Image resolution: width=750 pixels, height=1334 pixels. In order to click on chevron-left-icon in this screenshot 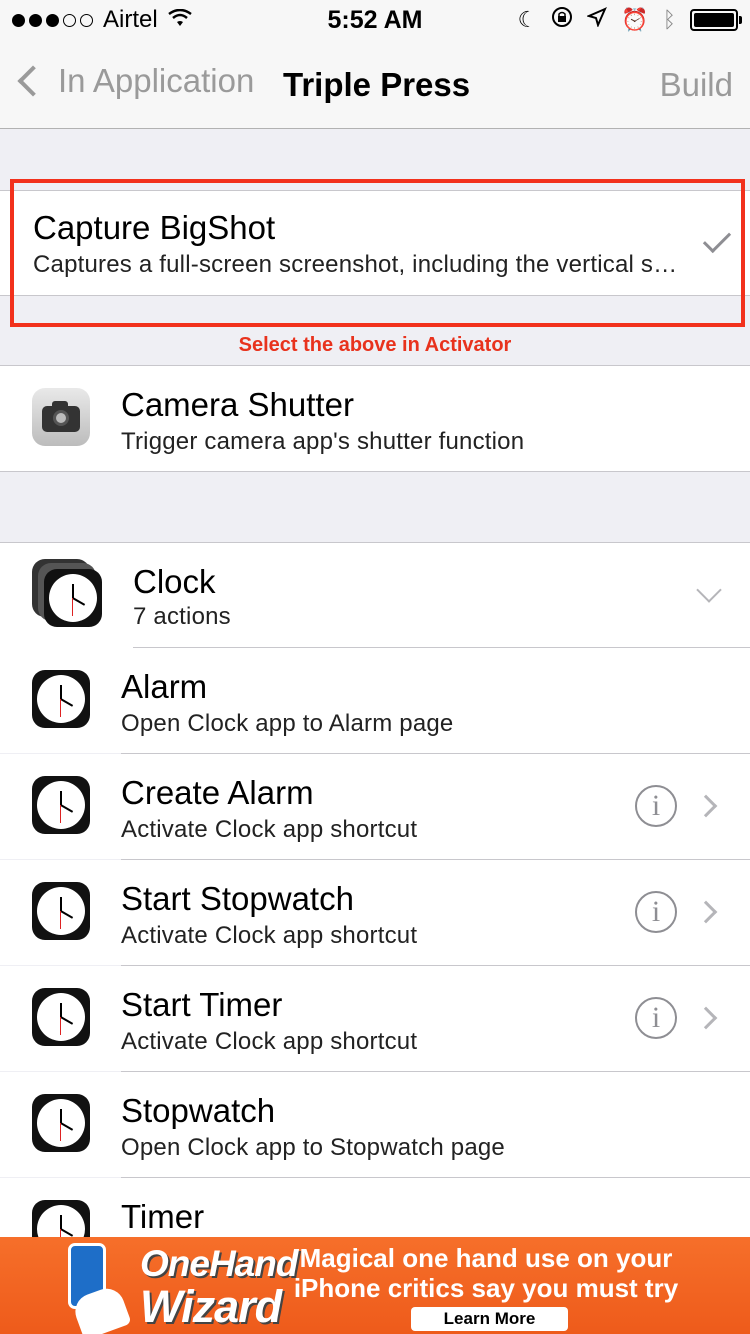, I will do `click(33, 81)`.